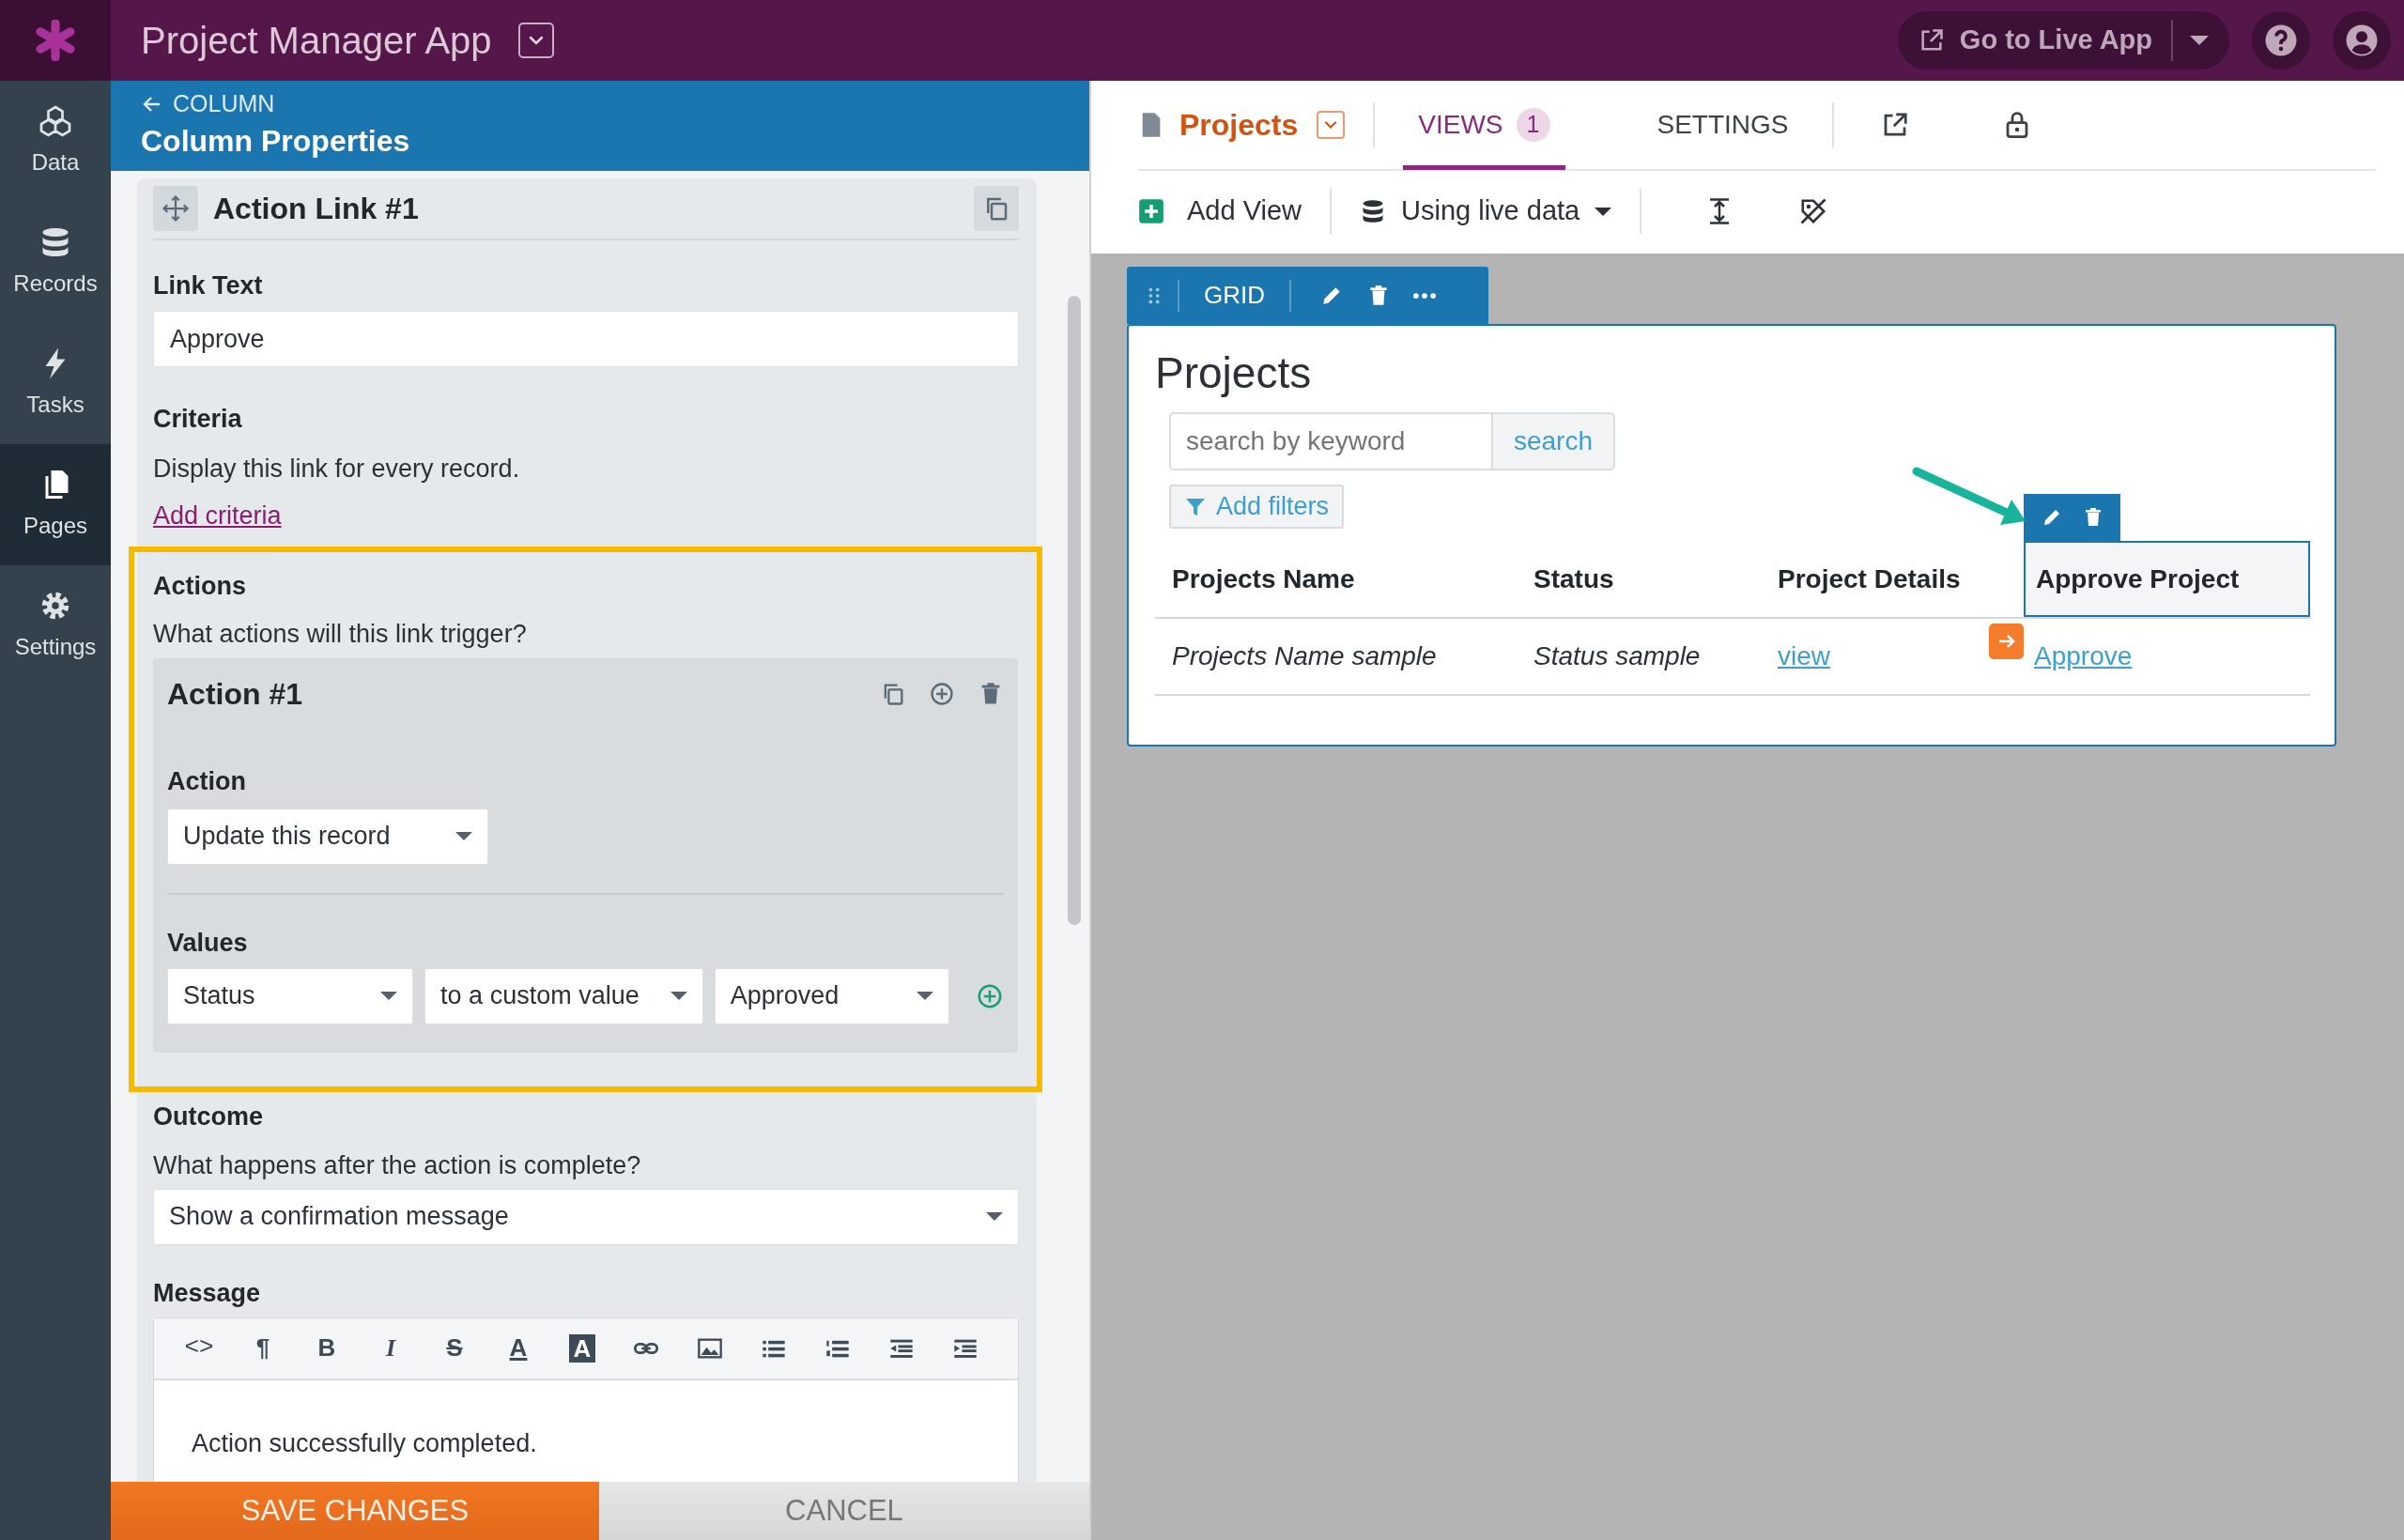 This screenshot has width=2404, height=1540. Describe the element at coordinates (55, 40) in the screenshot. I see `asterisk-logo` at that location.